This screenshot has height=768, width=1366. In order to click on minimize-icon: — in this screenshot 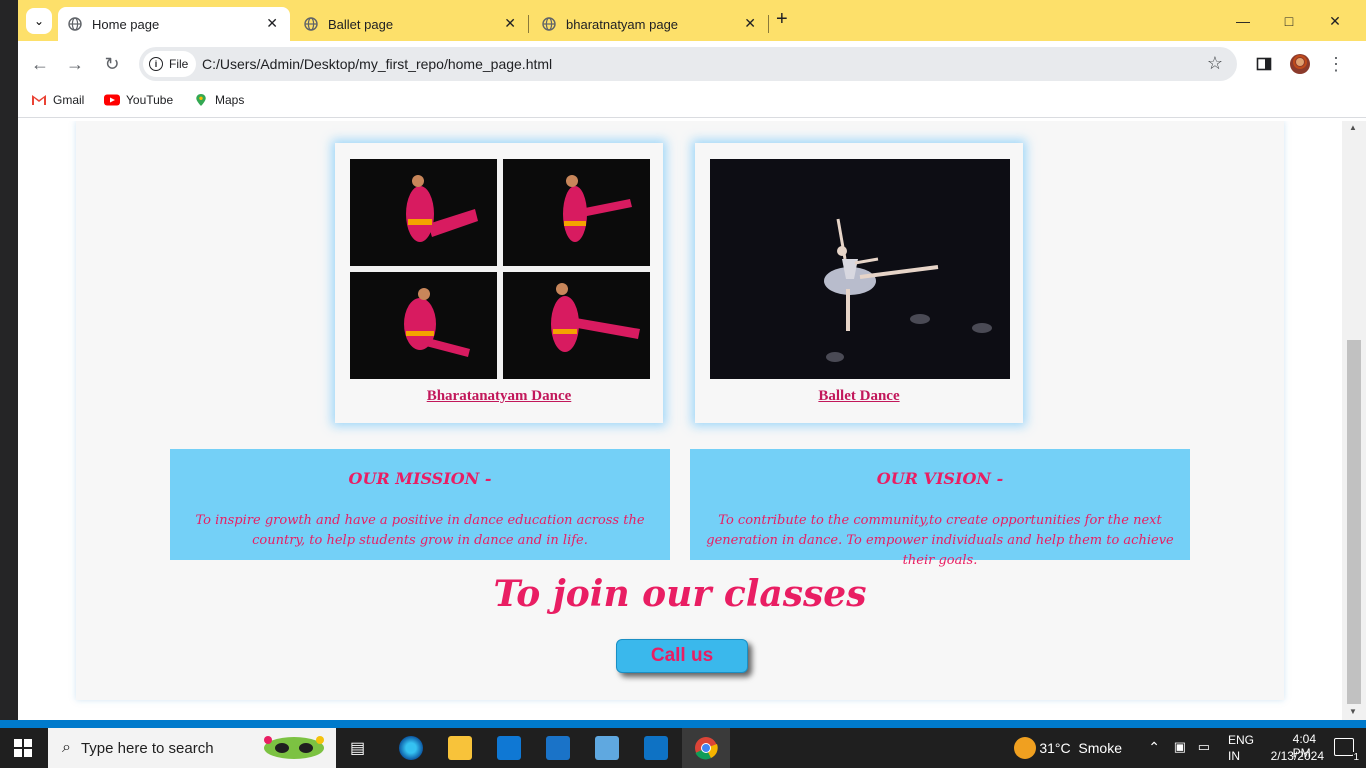, I will do `click(1243, 21)`.